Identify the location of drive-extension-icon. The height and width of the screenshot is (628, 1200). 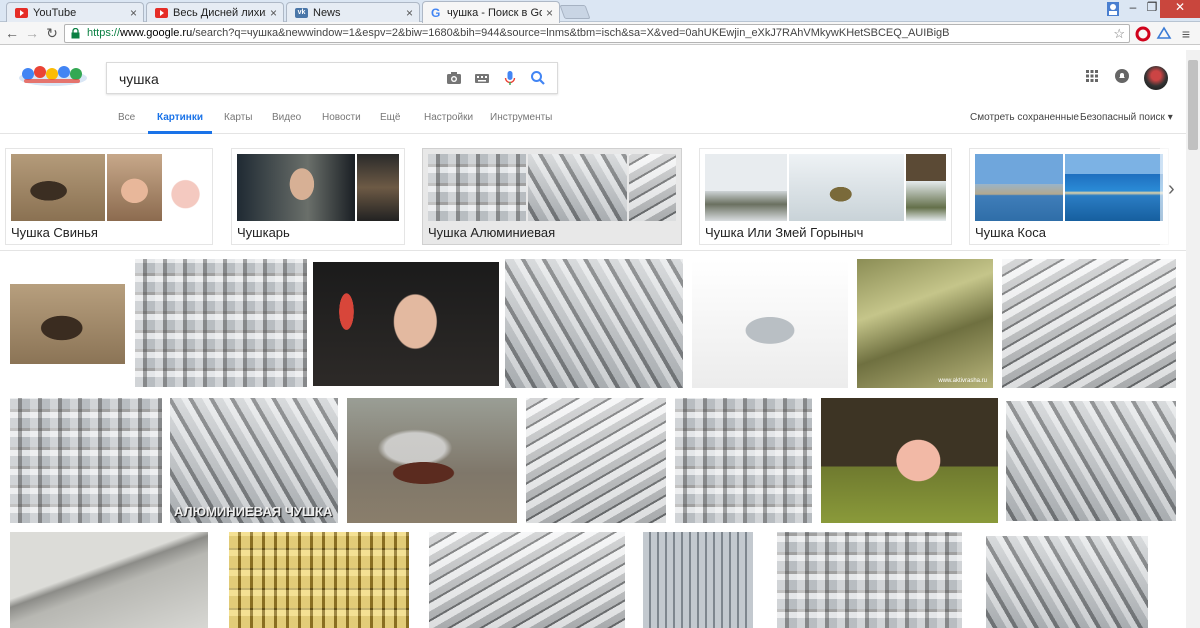
(1164, 34).